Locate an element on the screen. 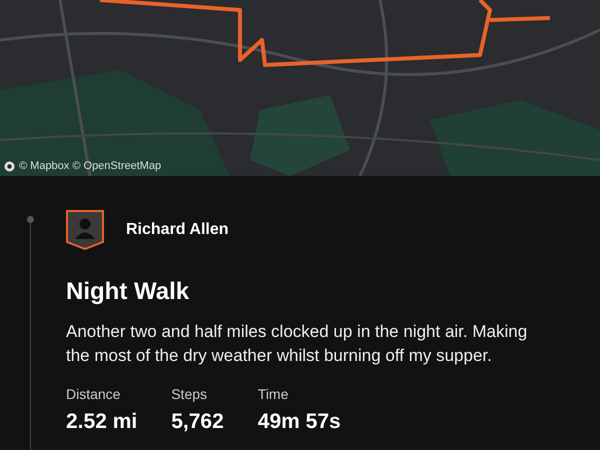  stat-label: Distance is located at coordinates (94, 394).